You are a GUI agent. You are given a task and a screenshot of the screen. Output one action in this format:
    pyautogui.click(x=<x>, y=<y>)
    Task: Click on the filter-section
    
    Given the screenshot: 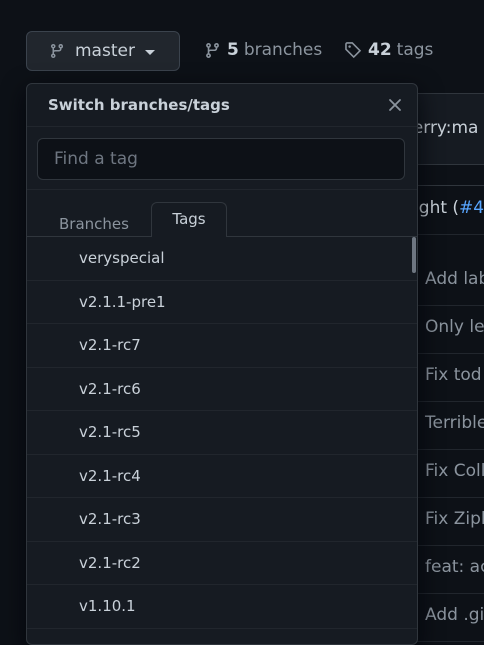 What is the action you would take?
    pyautogui.click(x=222, y=158)
    